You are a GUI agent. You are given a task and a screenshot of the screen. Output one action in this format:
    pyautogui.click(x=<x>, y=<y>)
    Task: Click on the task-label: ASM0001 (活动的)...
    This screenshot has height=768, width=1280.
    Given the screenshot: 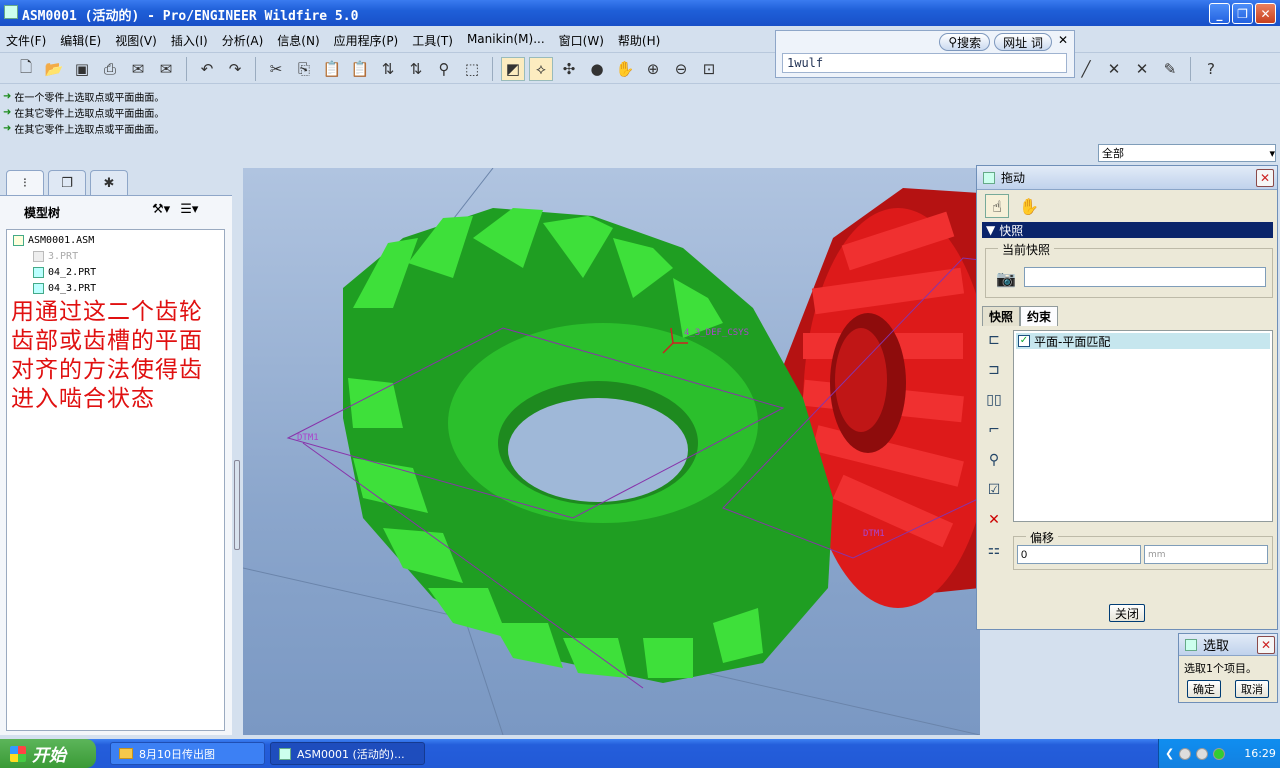 What is the action you would take?
    pyautogui.click(x=351, y=754)
    